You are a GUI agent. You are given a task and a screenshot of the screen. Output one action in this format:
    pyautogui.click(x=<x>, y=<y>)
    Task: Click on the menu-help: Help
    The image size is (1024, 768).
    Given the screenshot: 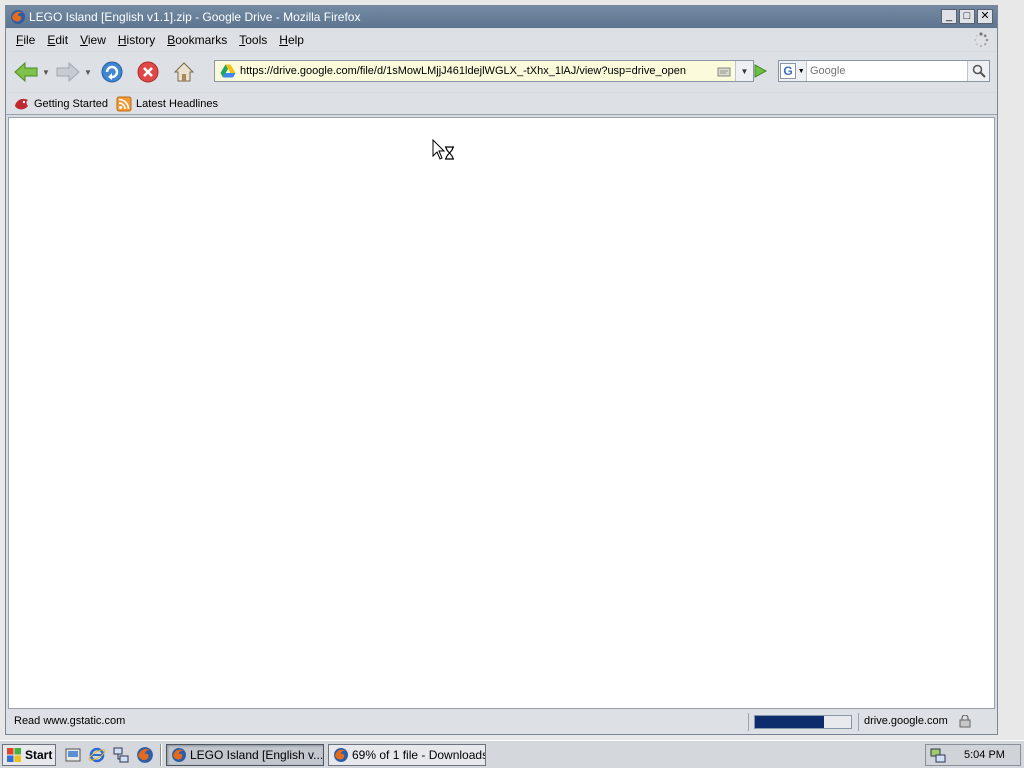 What is the action you would take?
    pyautogui.click(x=291, y=40)
    